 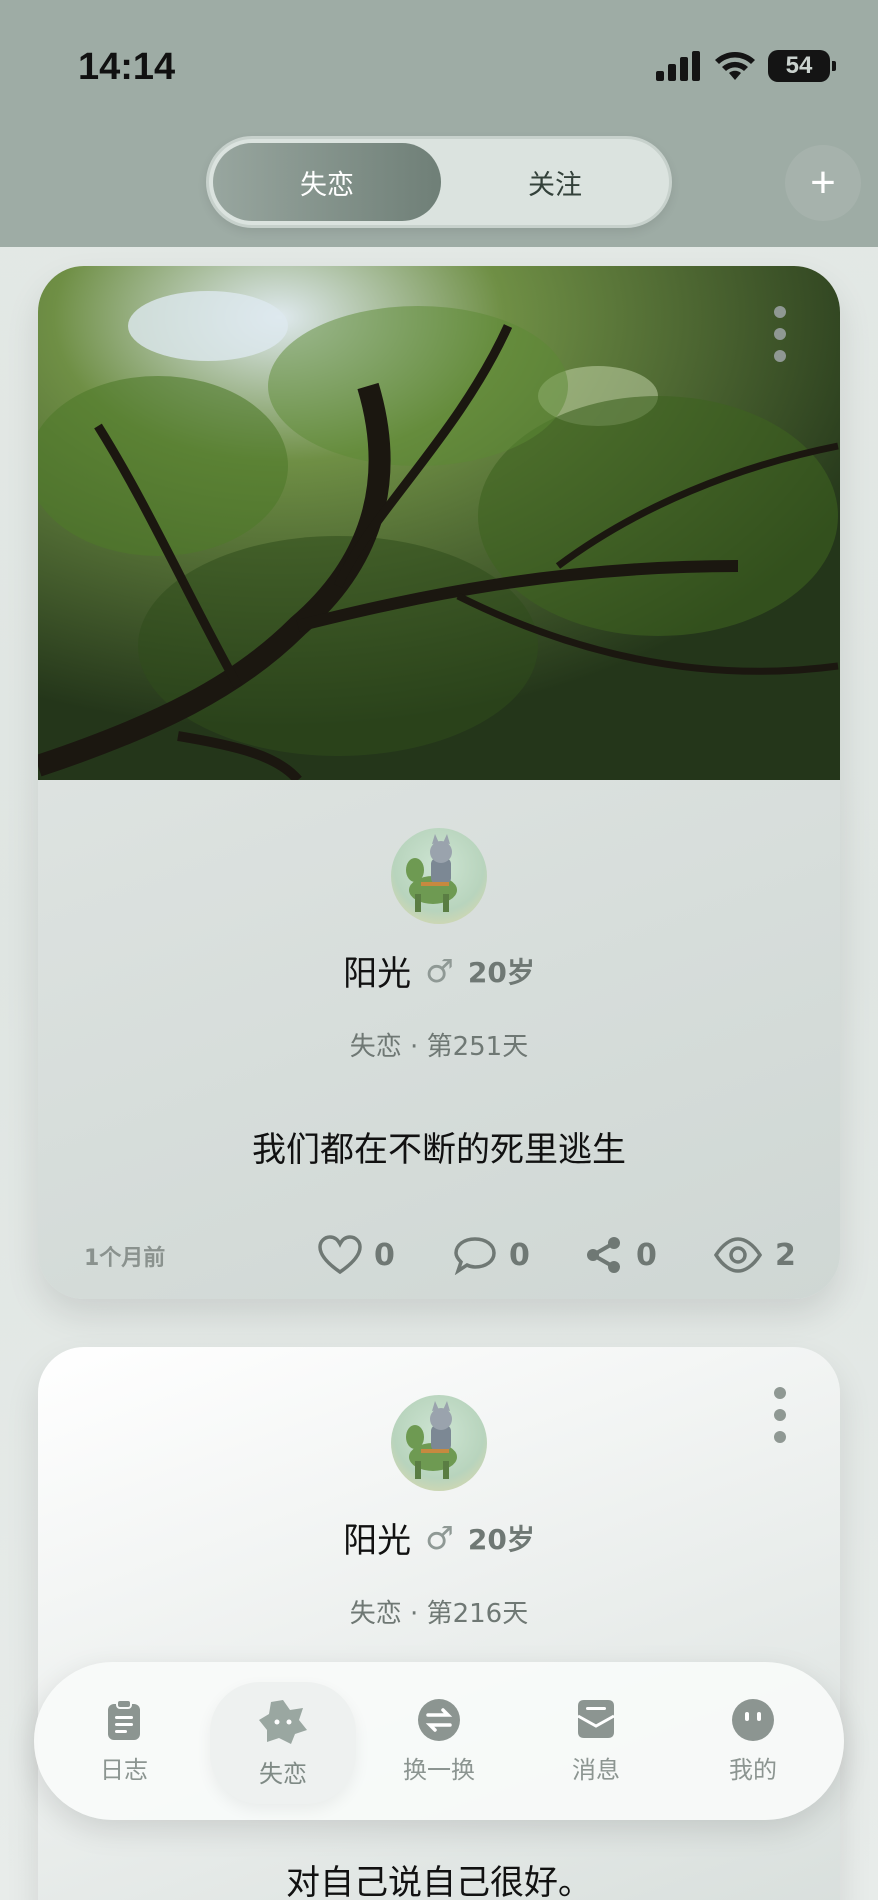 I want to click on tab-label: 我的, so click(x=753, y=1769).